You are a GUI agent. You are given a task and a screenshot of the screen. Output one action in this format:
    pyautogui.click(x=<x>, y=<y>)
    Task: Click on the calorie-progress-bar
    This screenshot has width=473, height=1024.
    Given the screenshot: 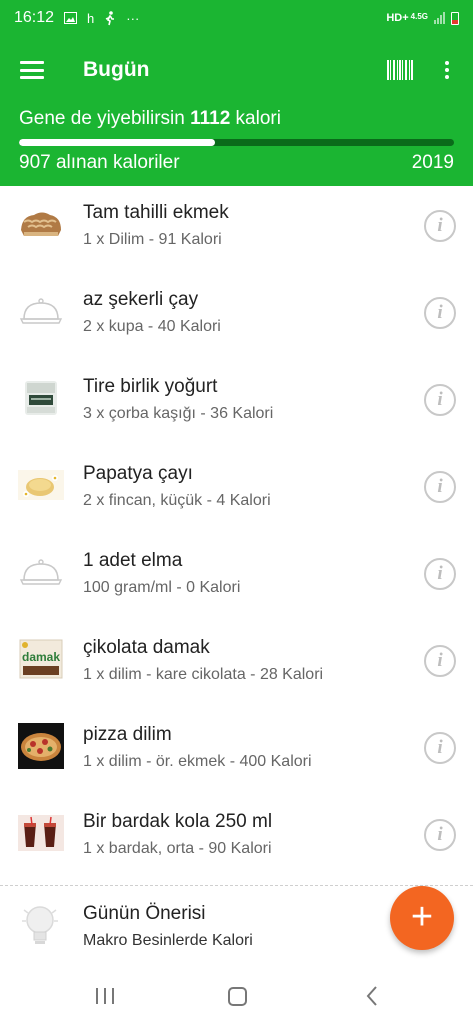 What is the action you would take?
    pyautogui.click(x=236, y=142)
    